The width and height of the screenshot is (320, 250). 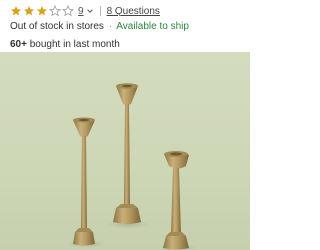 I want to click on ship-status: Available to ship, so click(x=152, y=26).